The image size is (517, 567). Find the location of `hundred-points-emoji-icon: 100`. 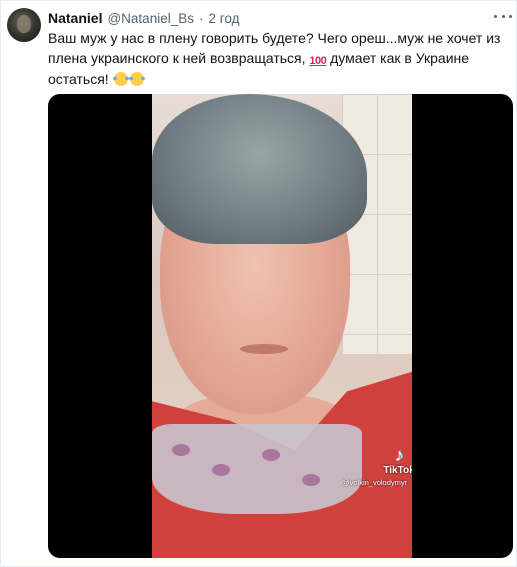

hundred-points-emoji-icon: 100 is located at coordinates (318, 61).